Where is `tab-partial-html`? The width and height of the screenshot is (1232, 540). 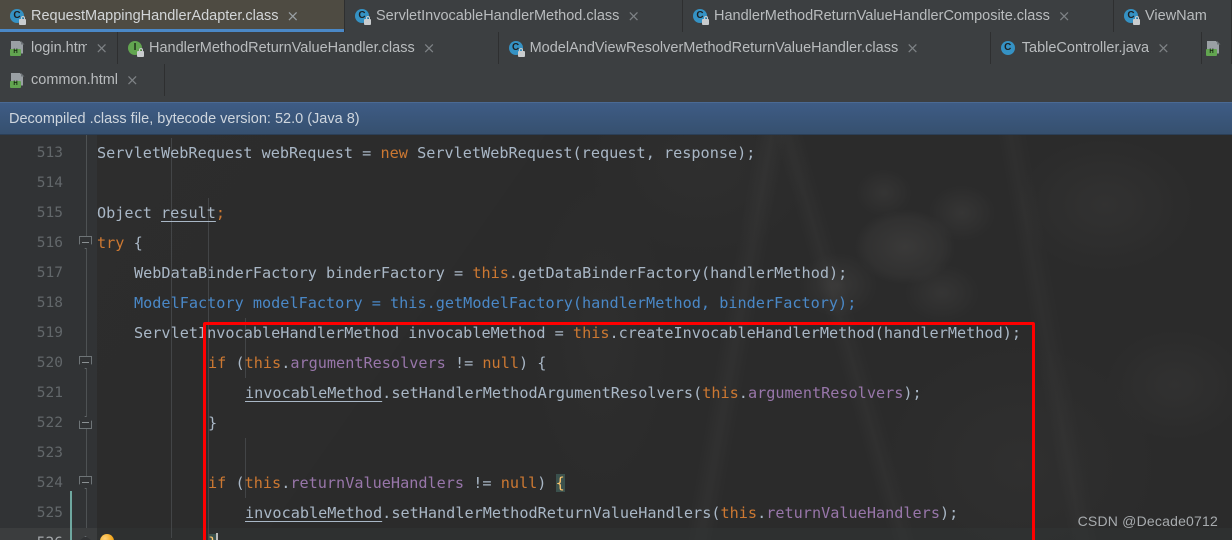
tab-partial-html is located at coordinates (1217, 48).